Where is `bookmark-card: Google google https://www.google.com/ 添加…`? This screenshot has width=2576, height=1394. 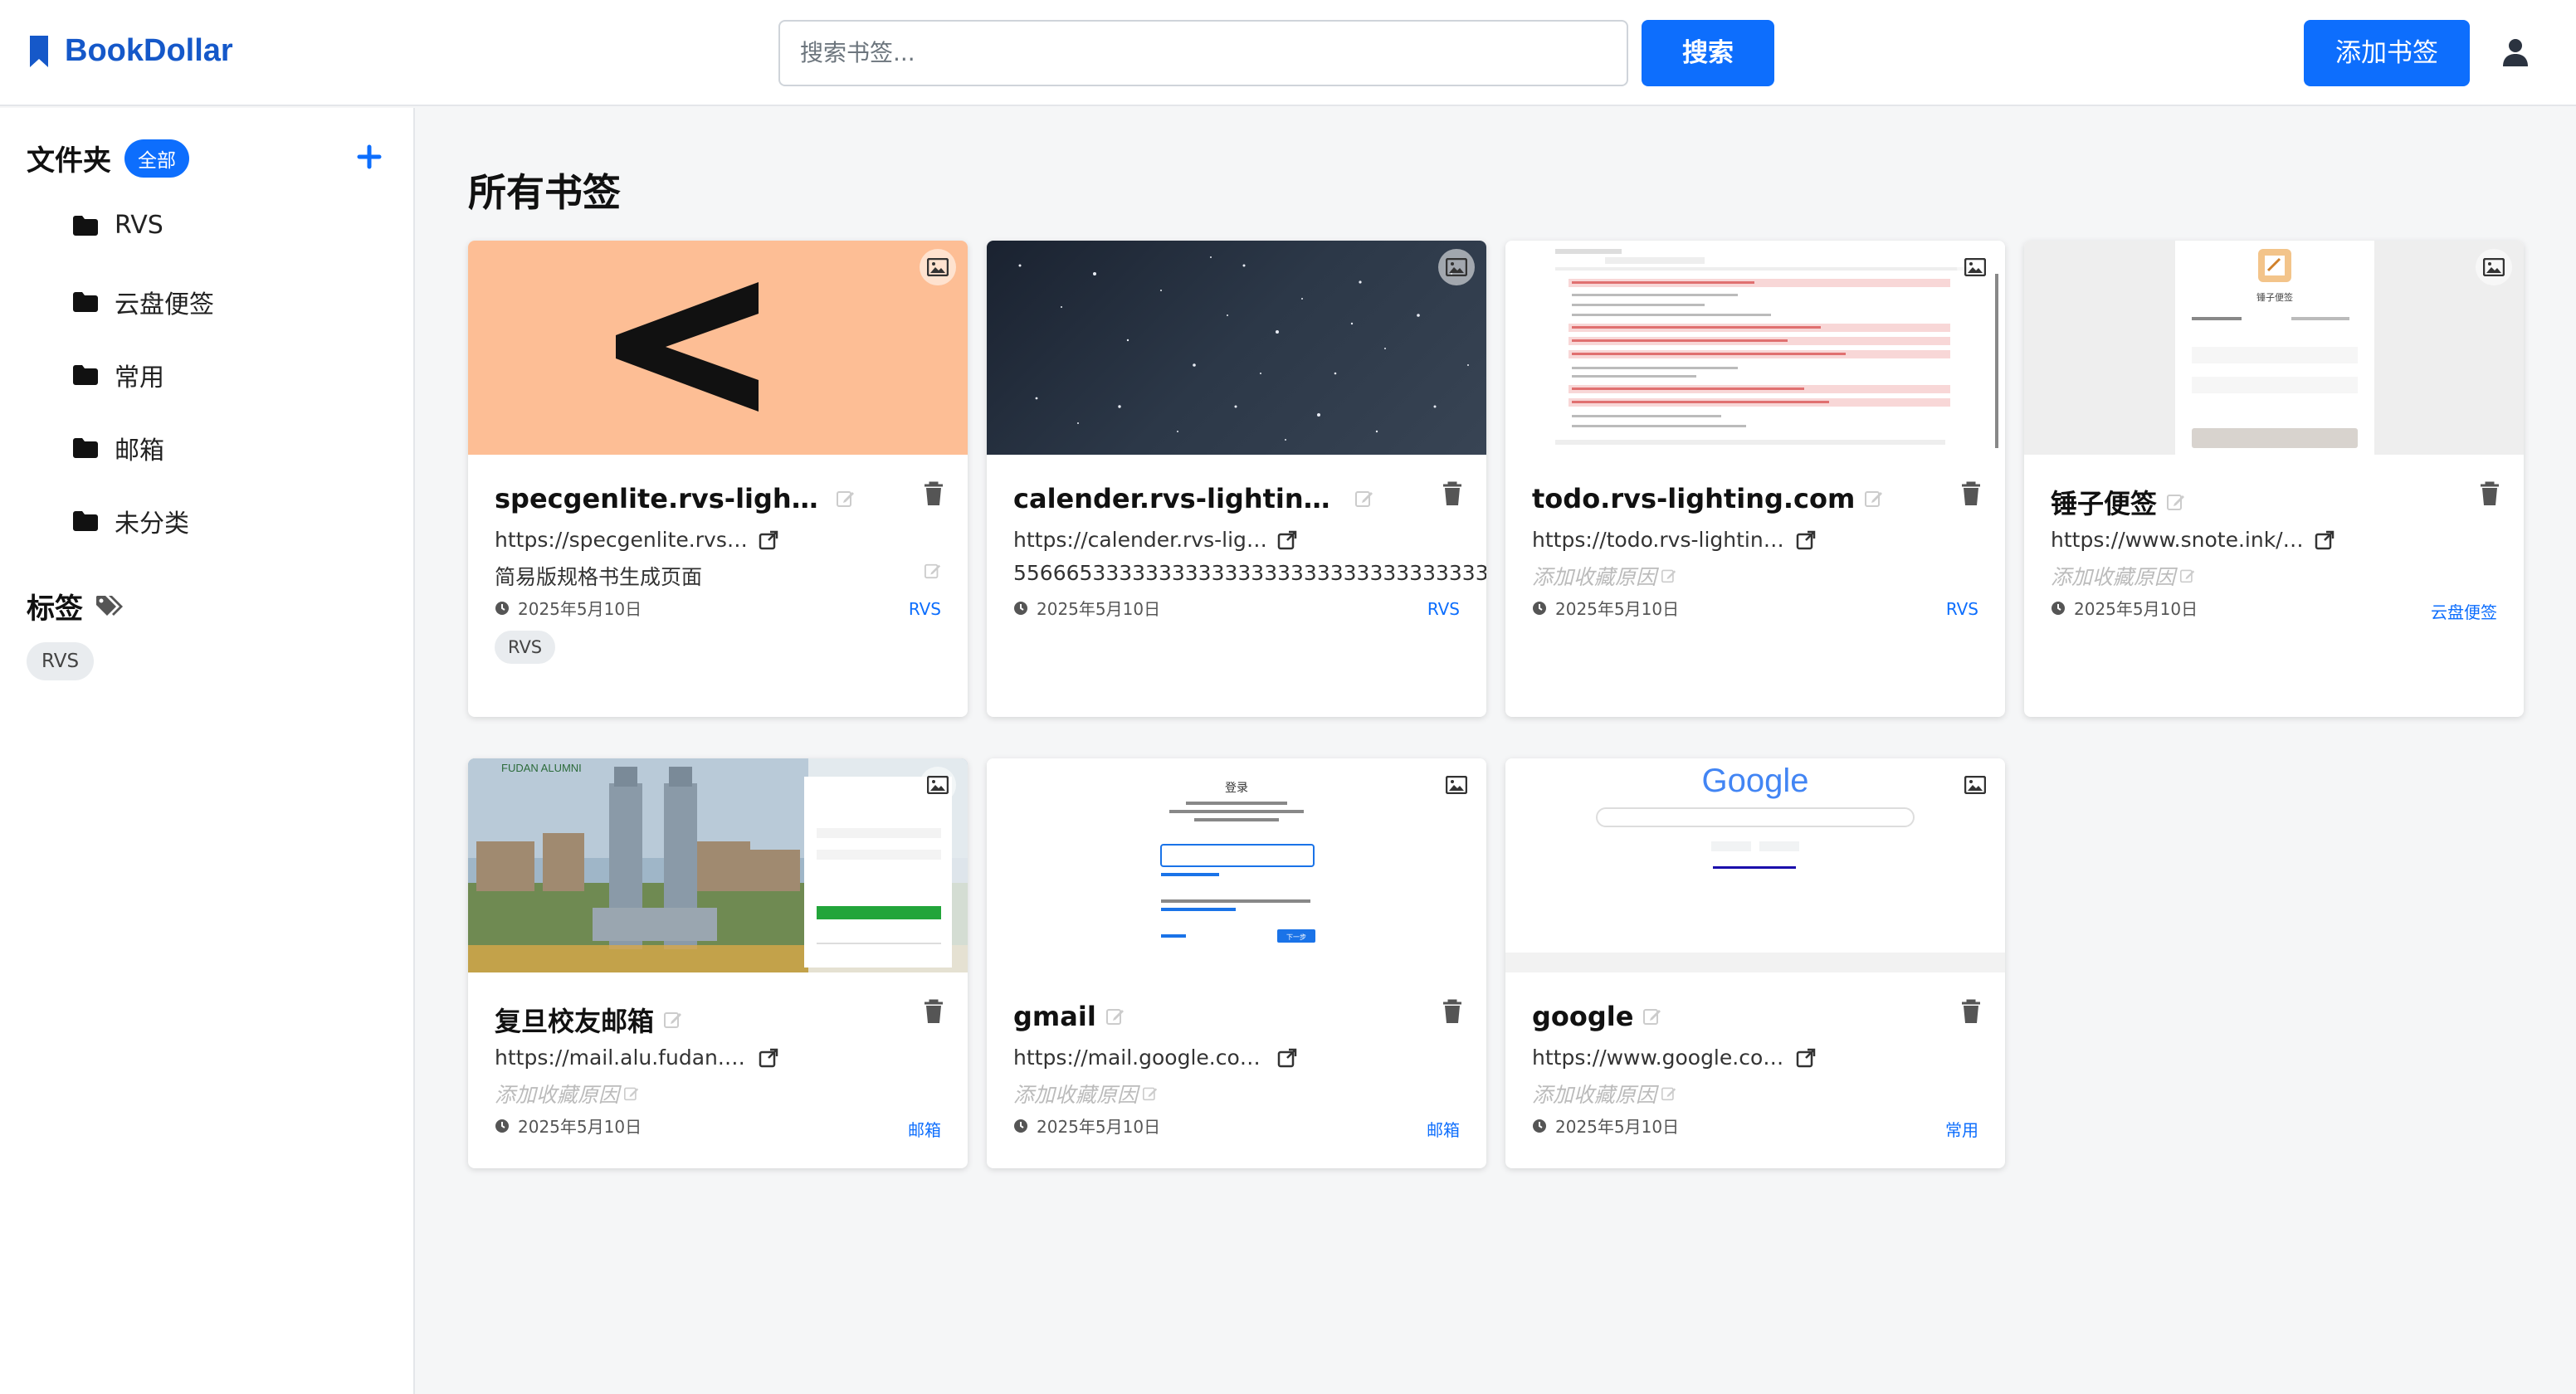
bookmark-card: Google google https://www.google.com/ 添加… is located at coordinates (1755, 963).